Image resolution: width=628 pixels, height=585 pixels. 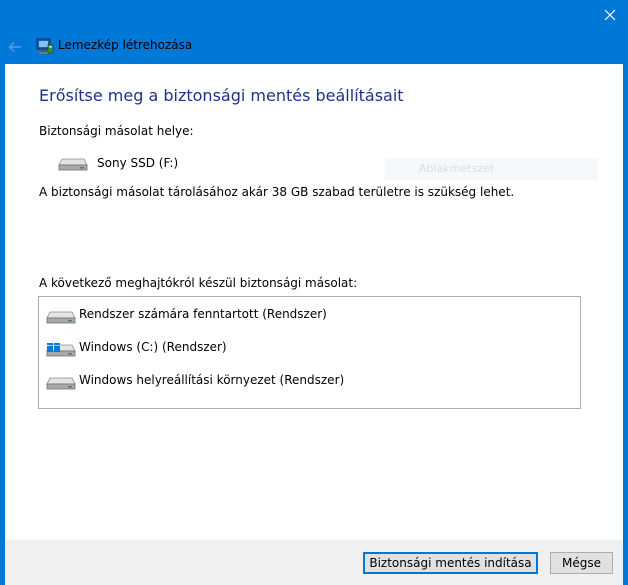 I want to click on windows-drive-icon, so click(x=61, y=350).